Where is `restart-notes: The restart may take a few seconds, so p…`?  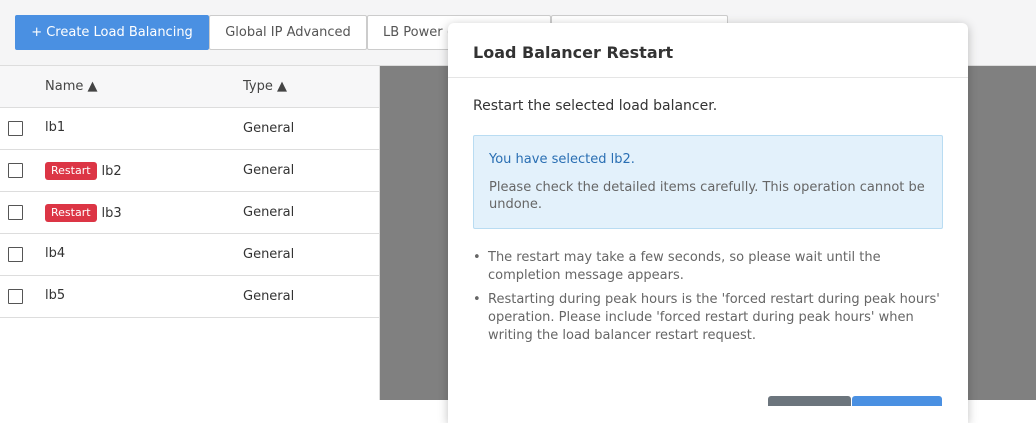 restart-notes: The restart may take a few seconds, so p… is located at coordinates (708, 297).